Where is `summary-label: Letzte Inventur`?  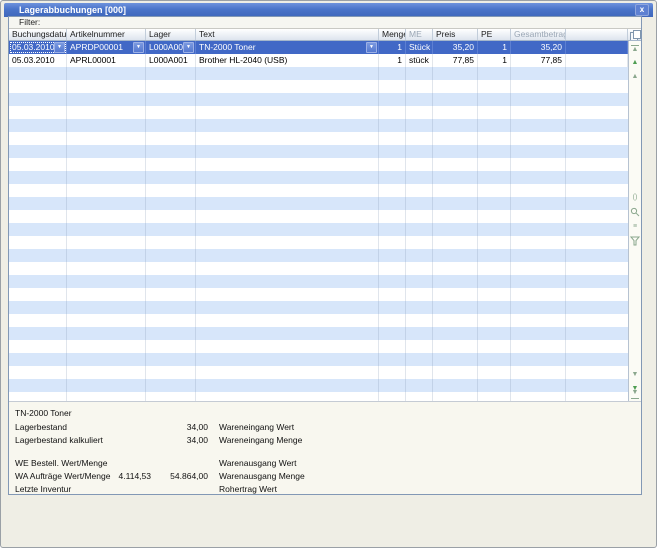
summary-label: Letzte Inventur is located at coordinates (43, 489).